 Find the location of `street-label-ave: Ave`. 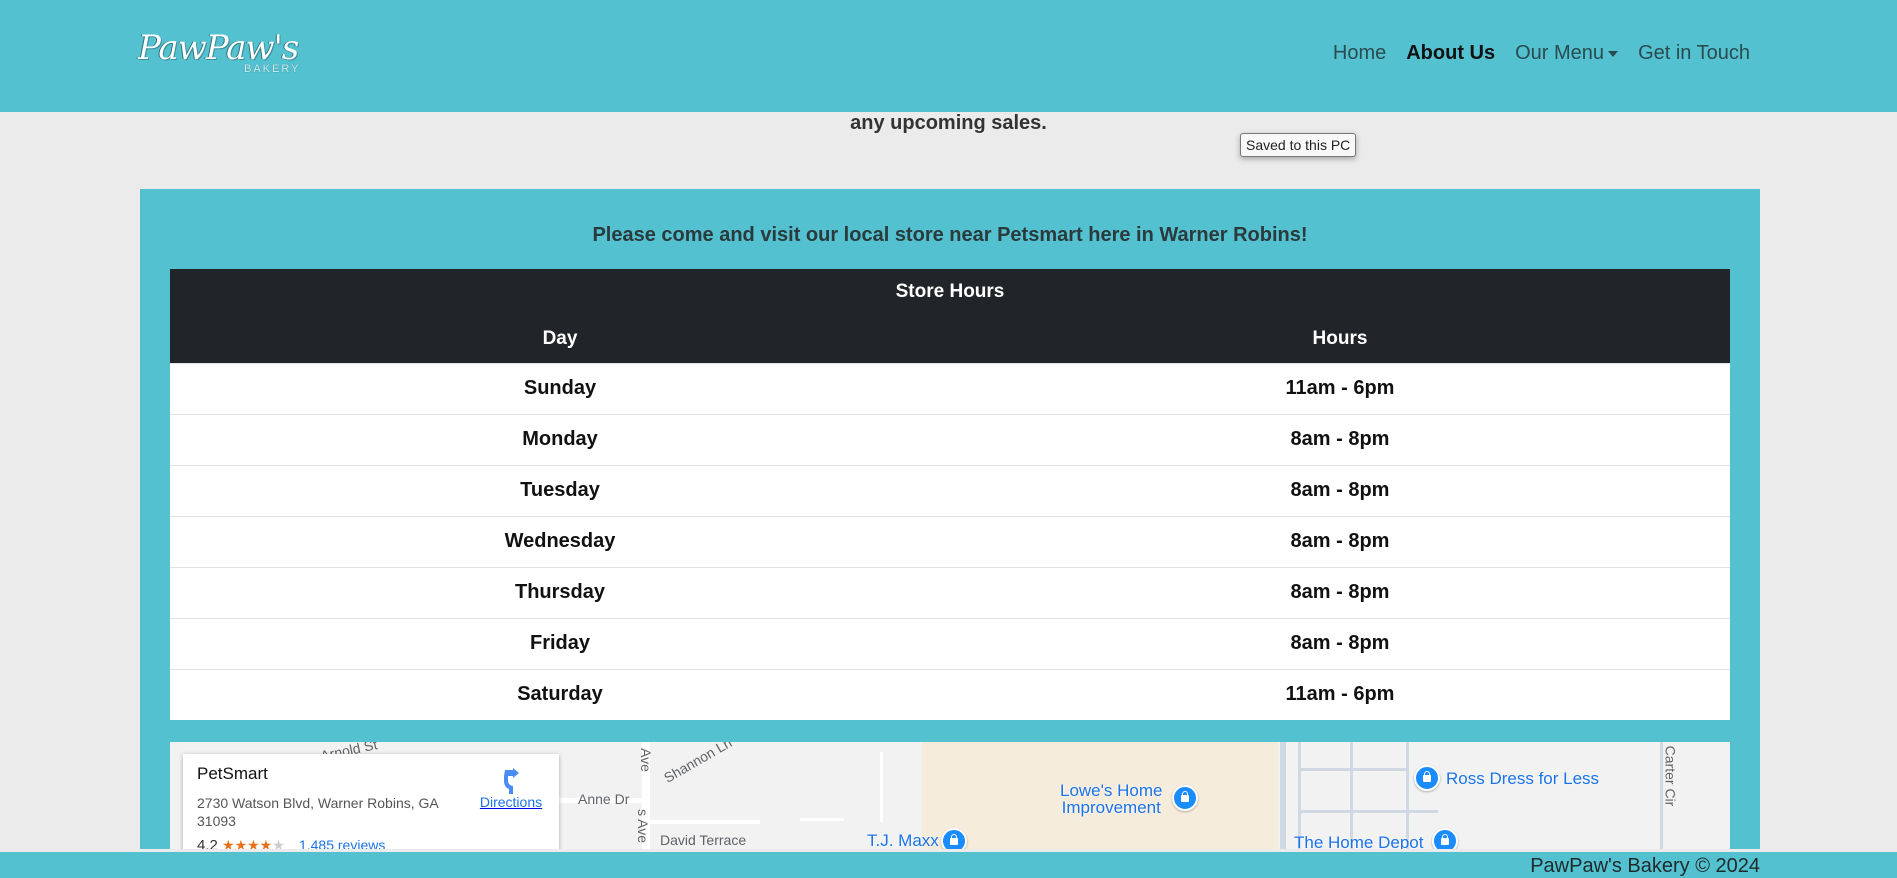

street-label-ave: Ave is located at coordinates (645, 760).